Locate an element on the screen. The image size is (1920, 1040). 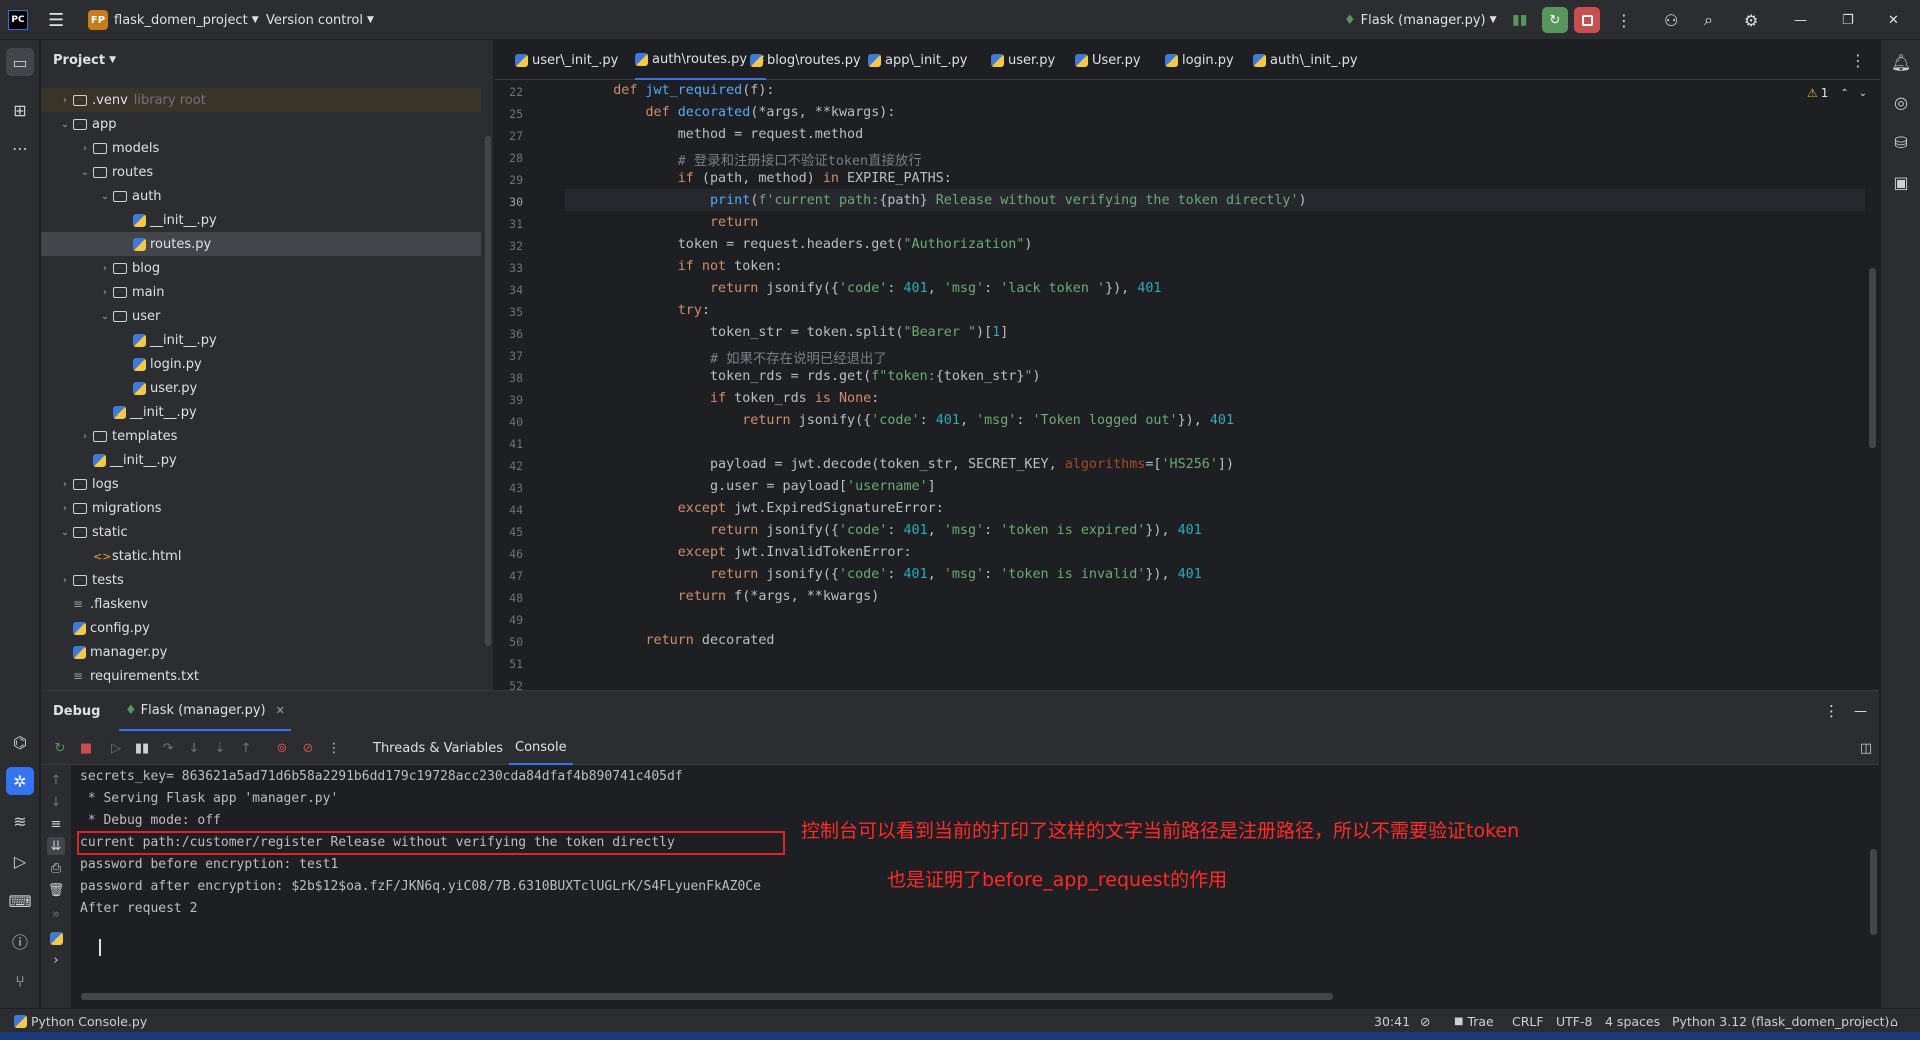
view-breakpoints-icon: ⊚ is located at coordinates (282, 748).